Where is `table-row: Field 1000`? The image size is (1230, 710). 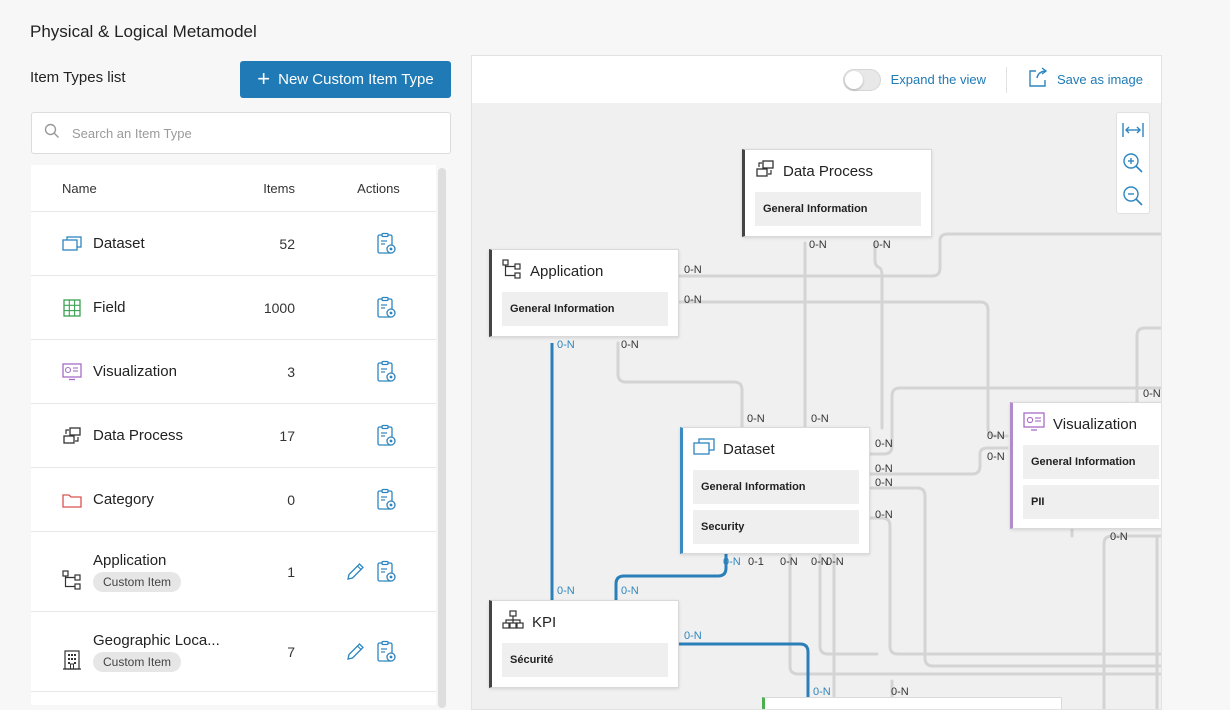 table-row: Field 1000 is located at coordinates (233, 308).